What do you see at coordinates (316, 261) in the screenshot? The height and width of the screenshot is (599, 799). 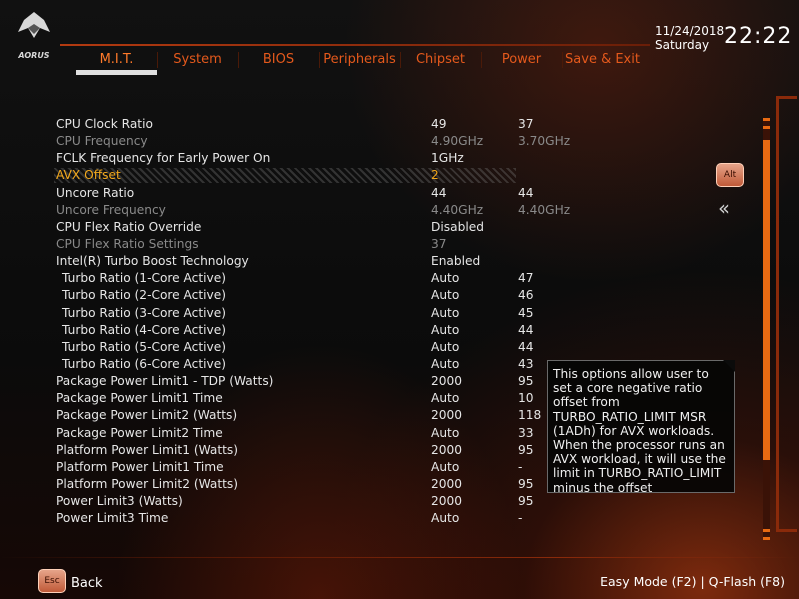 I see `setting-row: Intel(R) Turbo Boost Technology Enabled` at bounding box center [316, 261].